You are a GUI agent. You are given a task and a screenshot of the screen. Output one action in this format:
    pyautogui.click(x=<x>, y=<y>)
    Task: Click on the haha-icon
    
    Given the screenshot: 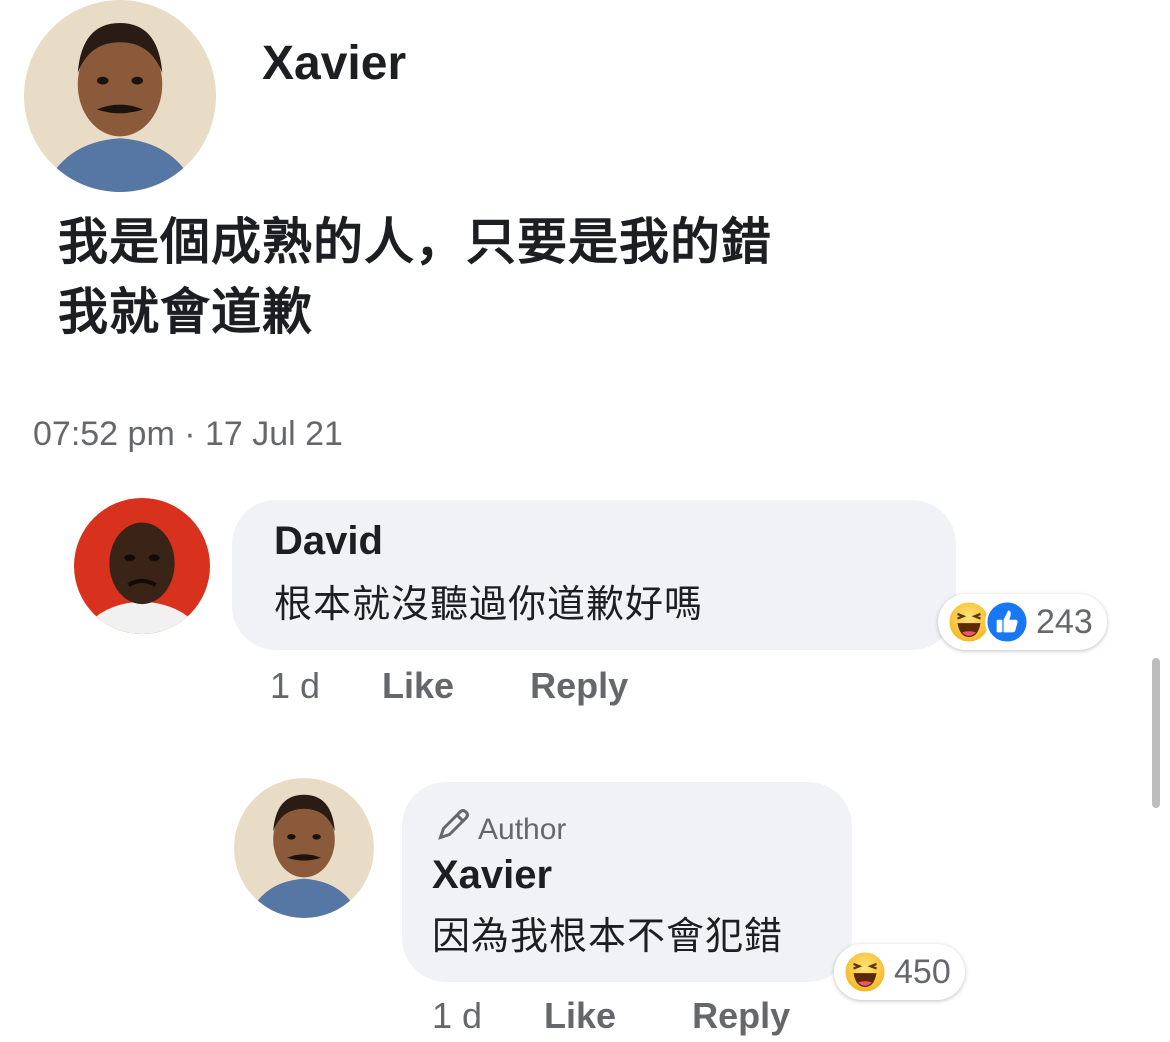 What is the action you would take?
    pyautogui.click(x=865, y=972)
    